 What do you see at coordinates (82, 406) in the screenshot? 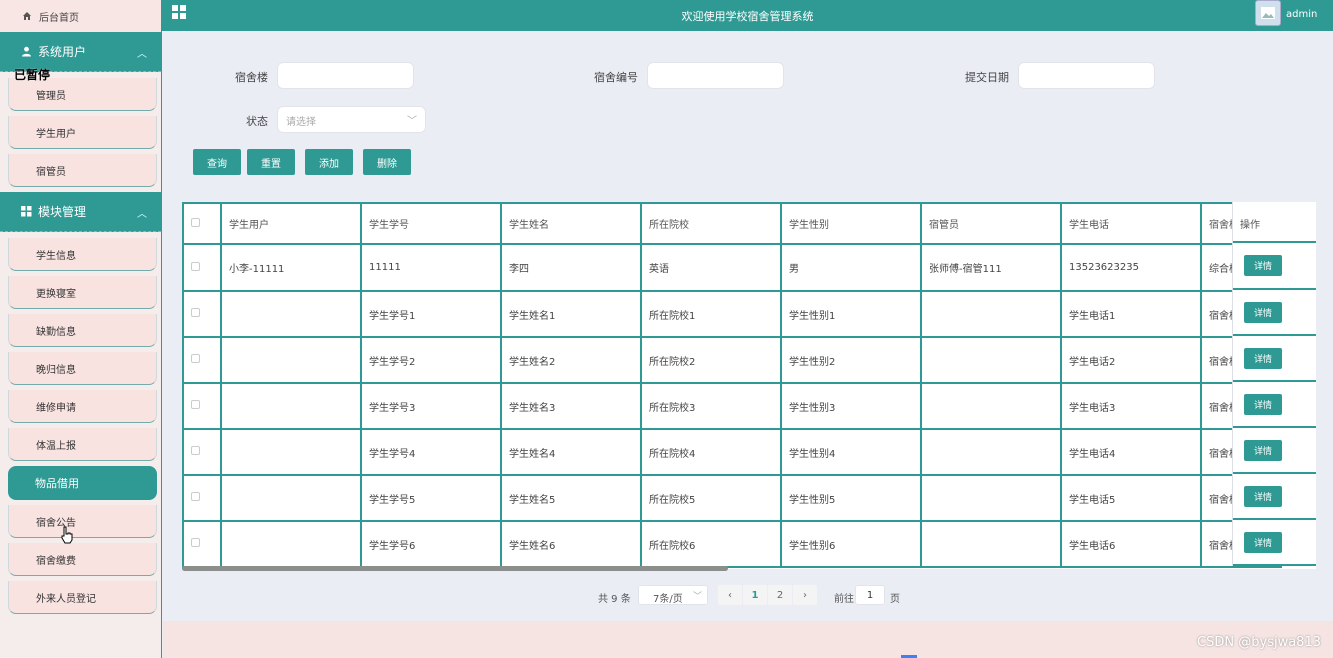
I see `sidebar-item-repair: 维修申请` at bounding box center [82, 406].